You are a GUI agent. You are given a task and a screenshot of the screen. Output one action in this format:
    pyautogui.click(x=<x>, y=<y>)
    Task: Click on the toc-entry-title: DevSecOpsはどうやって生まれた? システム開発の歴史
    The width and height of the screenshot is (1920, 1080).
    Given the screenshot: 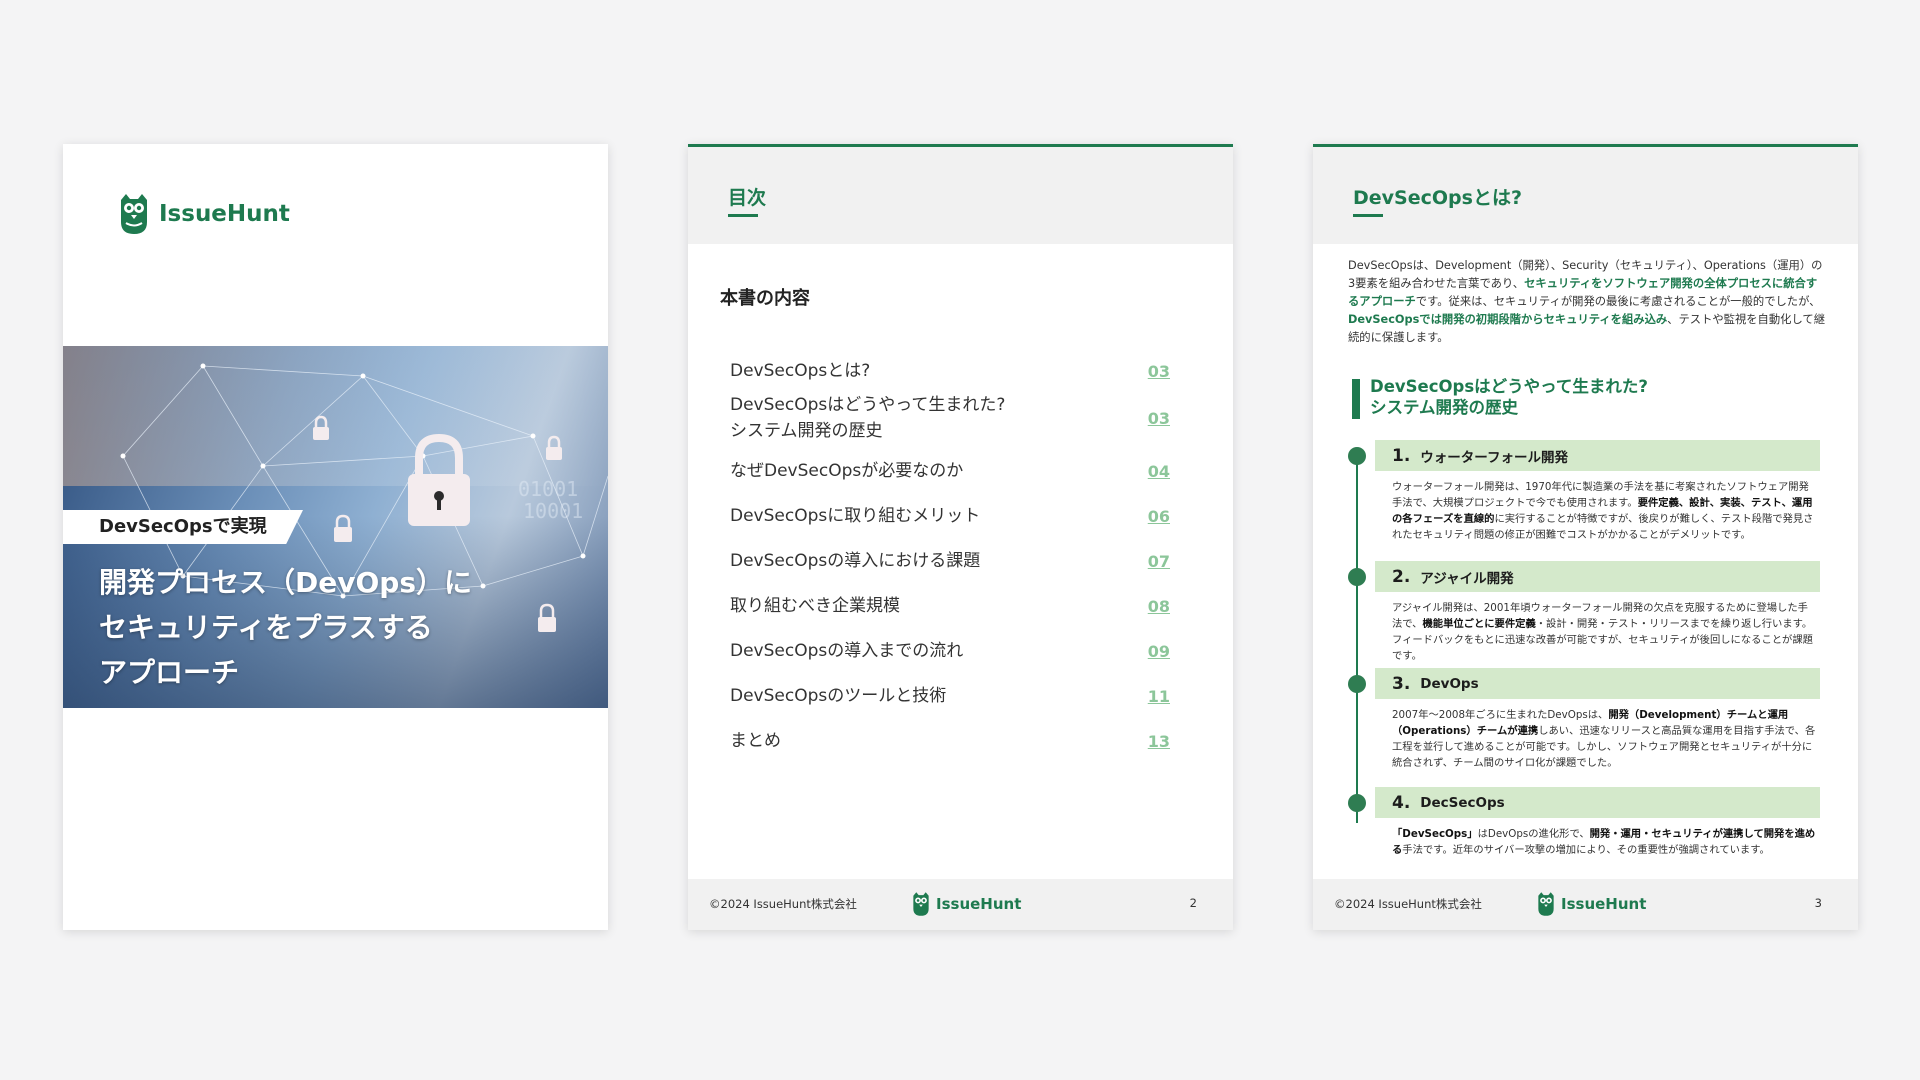 What is the action you would take?
    pyautogui.click(x=867, y=418)
    